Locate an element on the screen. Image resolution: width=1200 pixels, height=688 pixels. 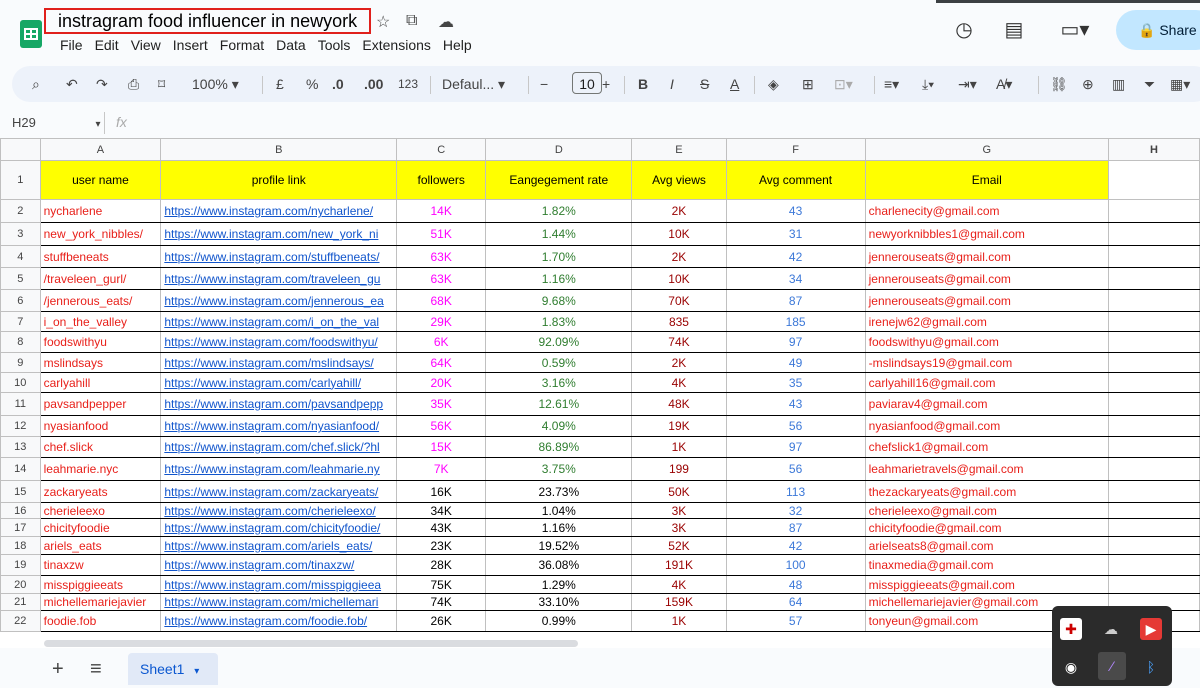
cell-engagement-rate: 92.09% is located at coordinates (559, 342).